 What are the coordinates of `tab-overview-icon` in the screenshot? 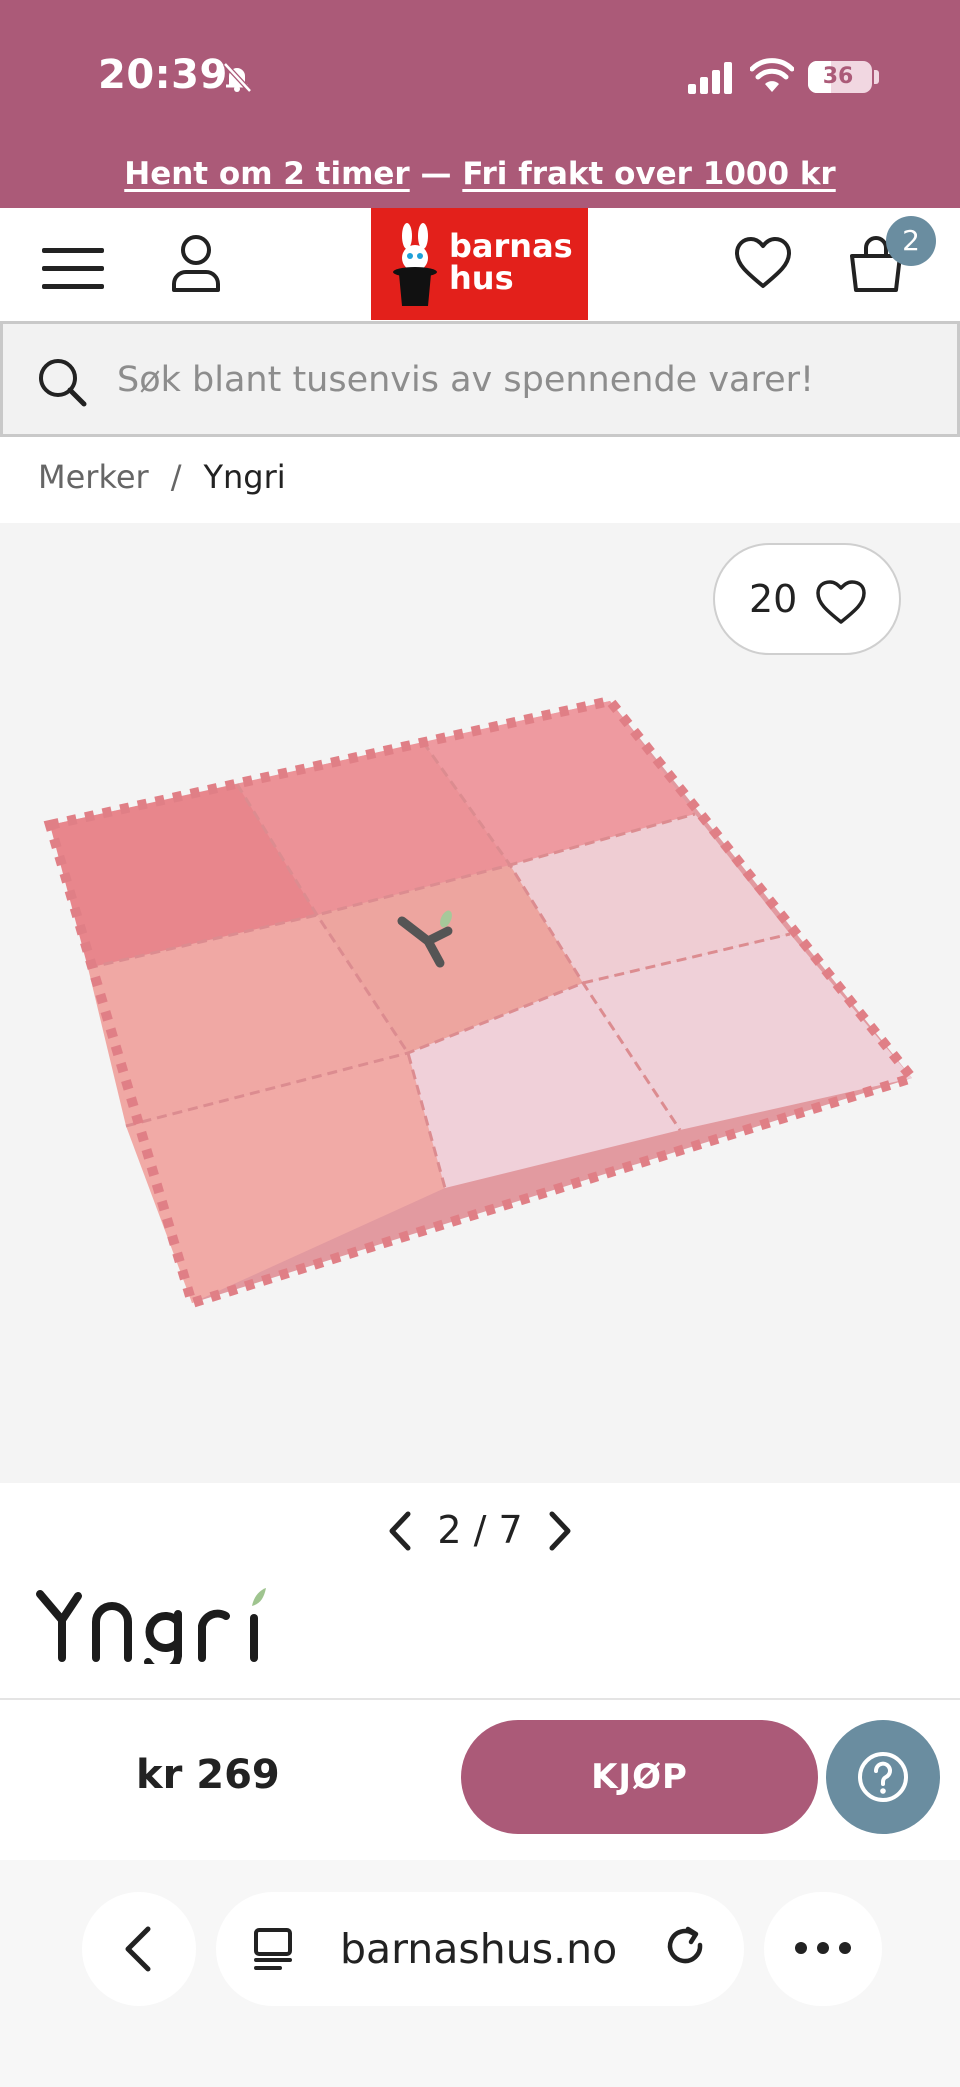 It's located at (273, 1949).